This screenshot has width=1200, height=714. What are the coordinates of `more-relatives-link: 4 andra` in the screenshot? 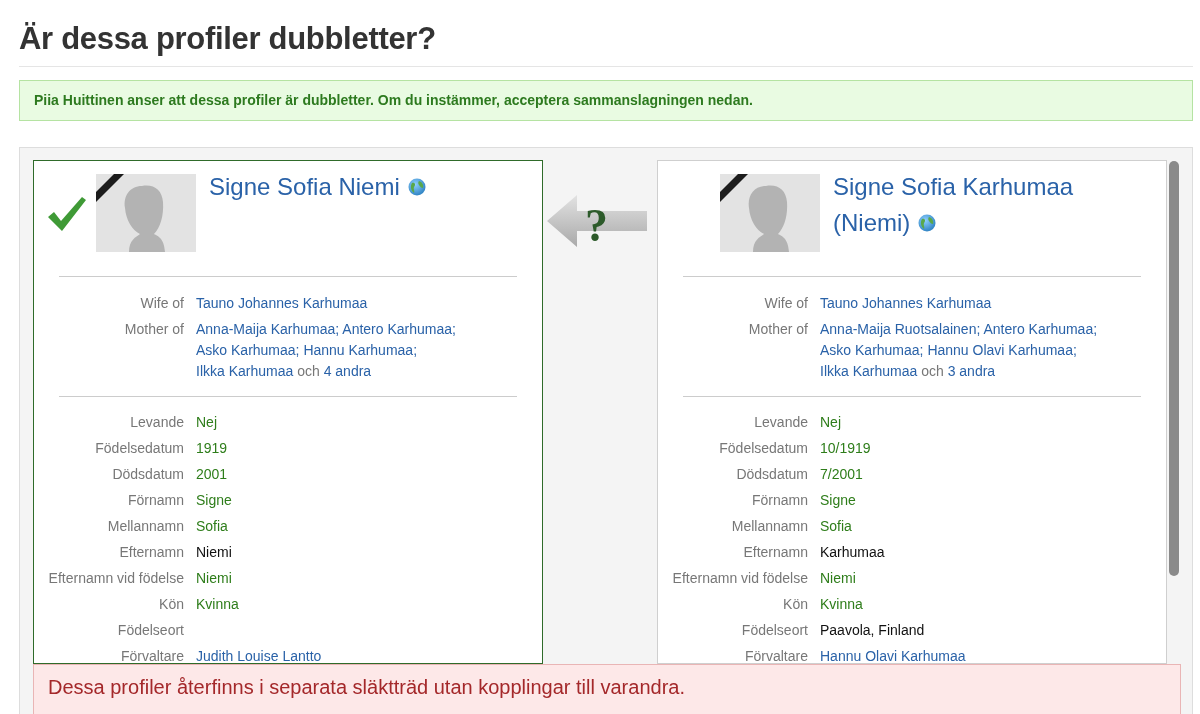 It's located at (347, 371).